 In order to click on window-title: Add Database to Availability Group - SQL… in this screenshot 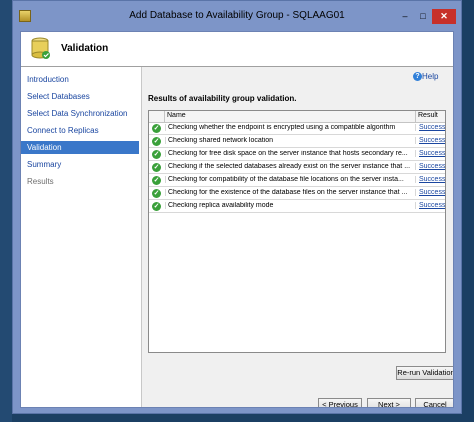, I will do `click(237, 15)`.